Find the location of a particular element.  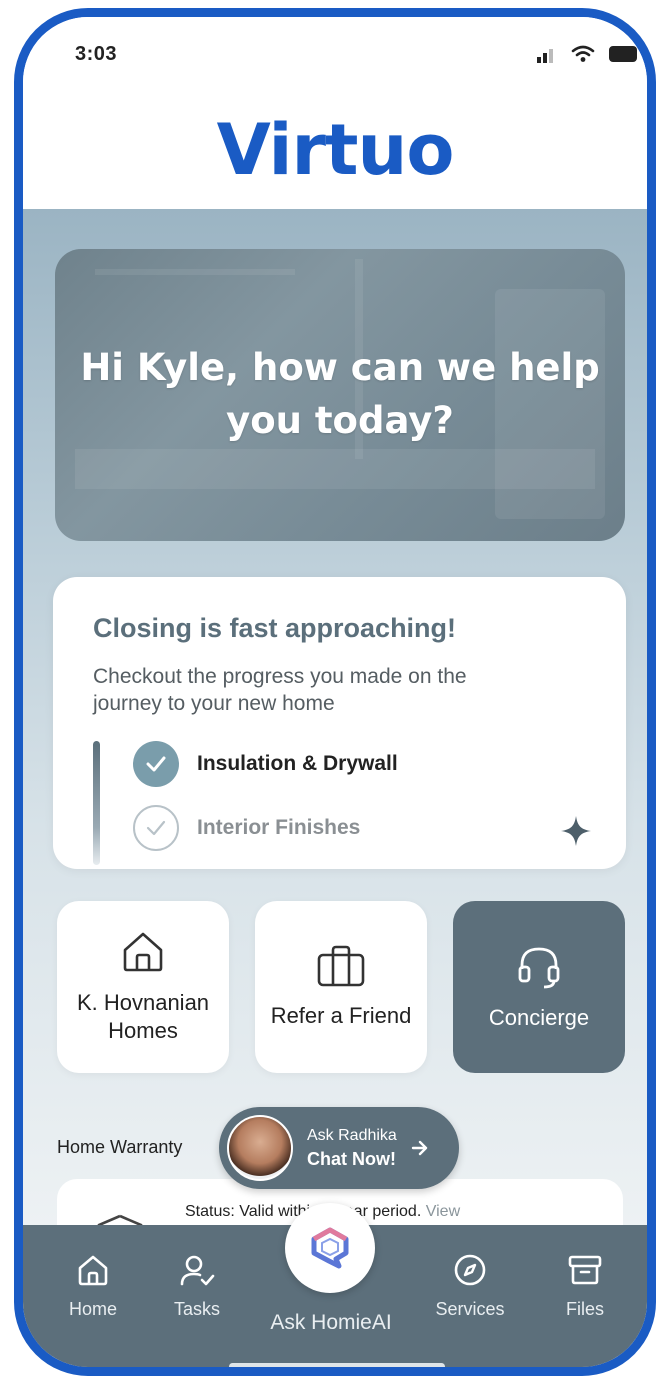

tab-ask-homieai: Ask HomieAI is located at coordinates (331, 1323).